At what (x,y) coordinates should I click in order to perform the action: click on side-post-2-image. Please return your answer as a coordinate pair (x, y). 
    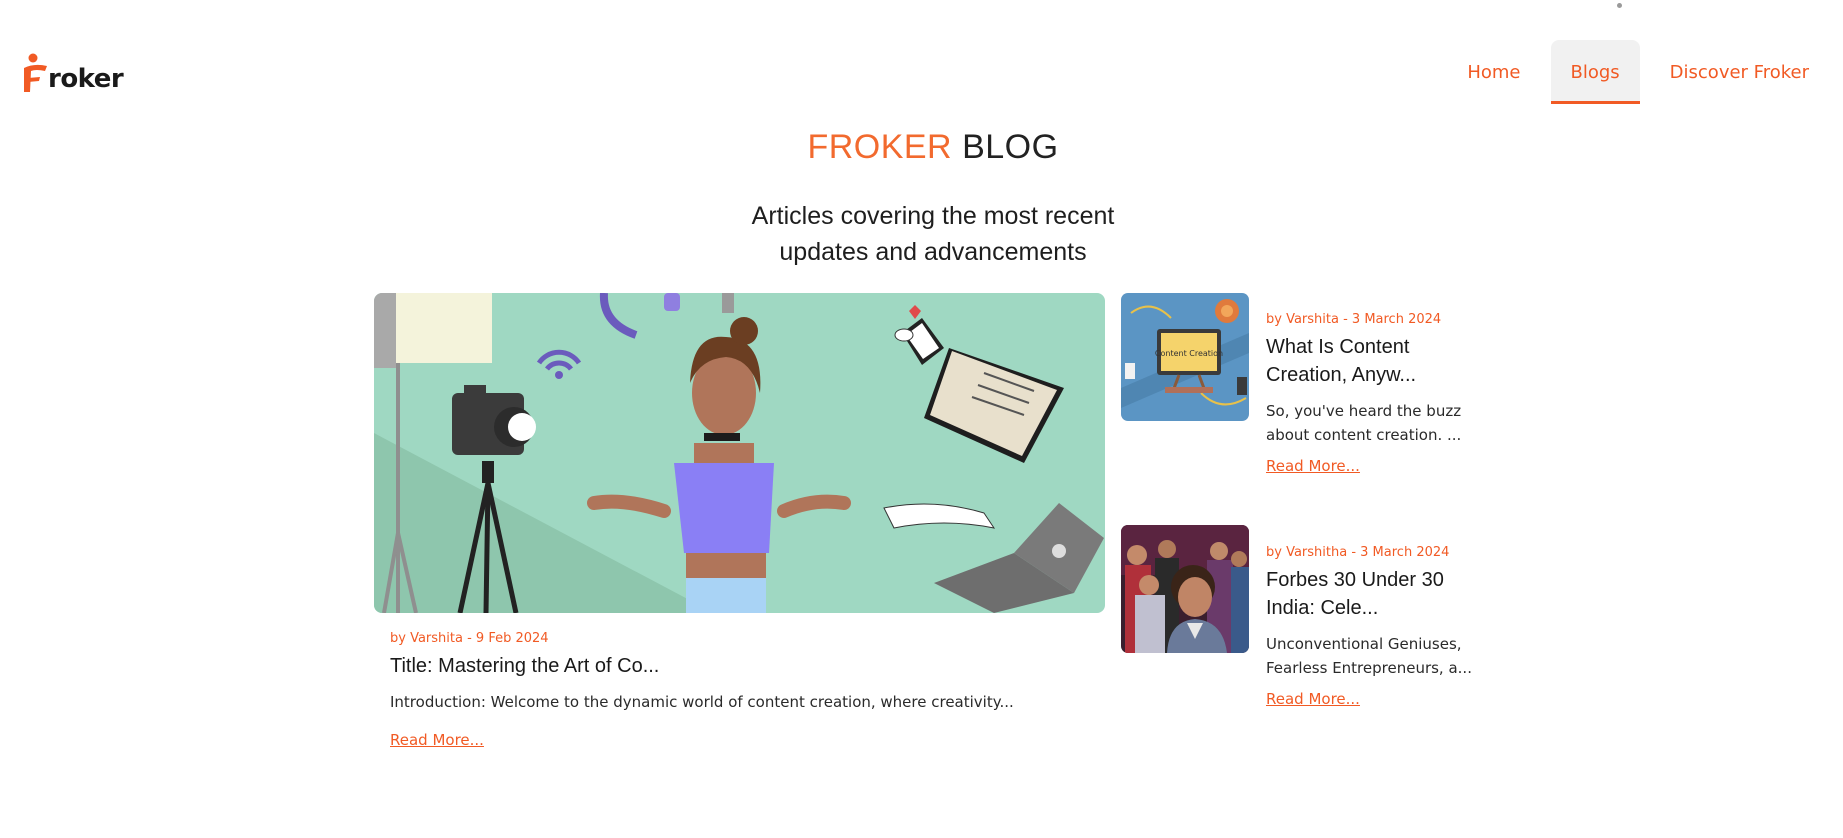
    Looking at the image, I should click on (1185, 589).